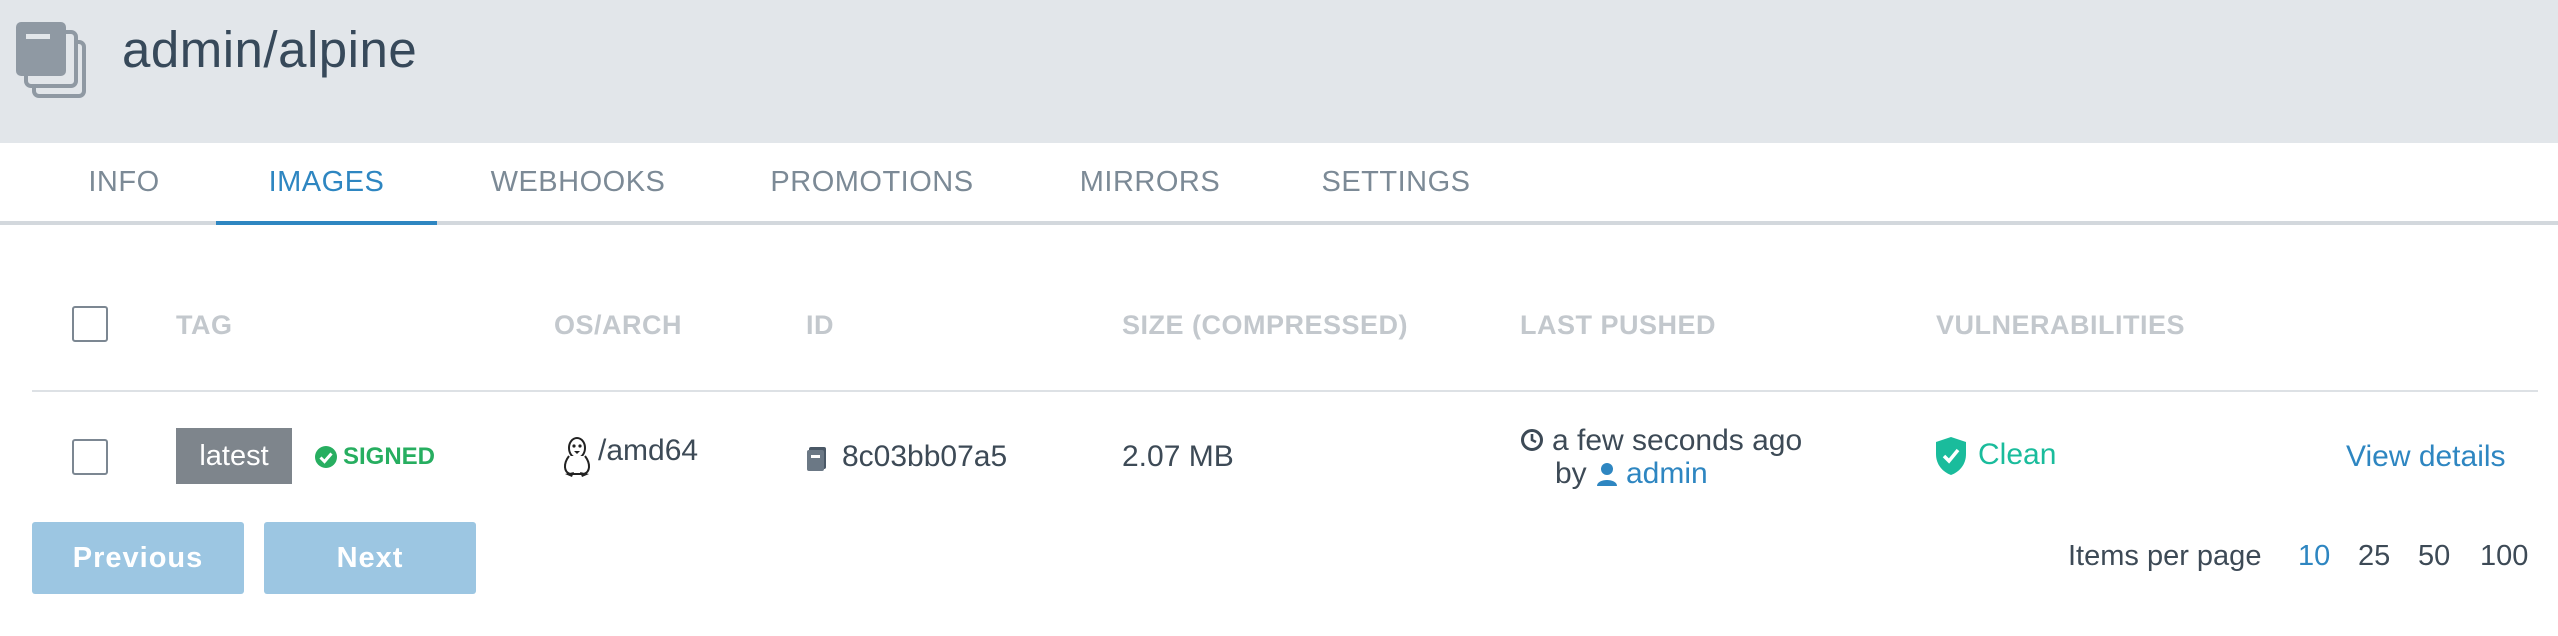  I want to click on items-per-page-50: 50, so click(2434, 556).